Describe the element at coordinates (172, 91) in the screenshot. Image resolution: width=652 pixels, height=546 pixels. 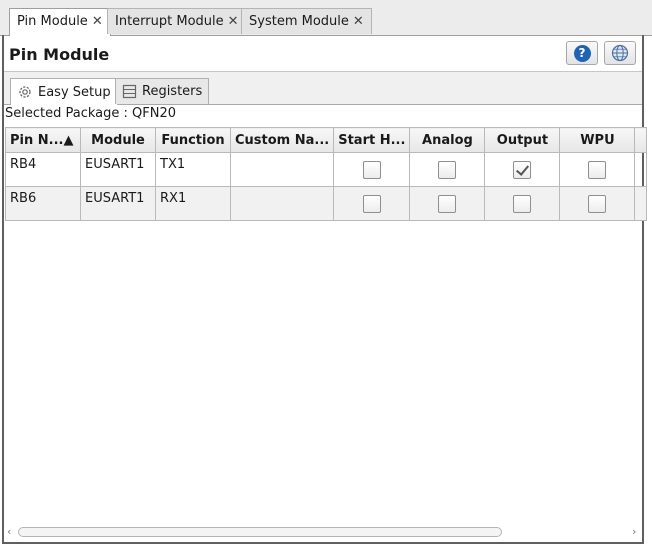
I see `tab-label: Registers` at that location.